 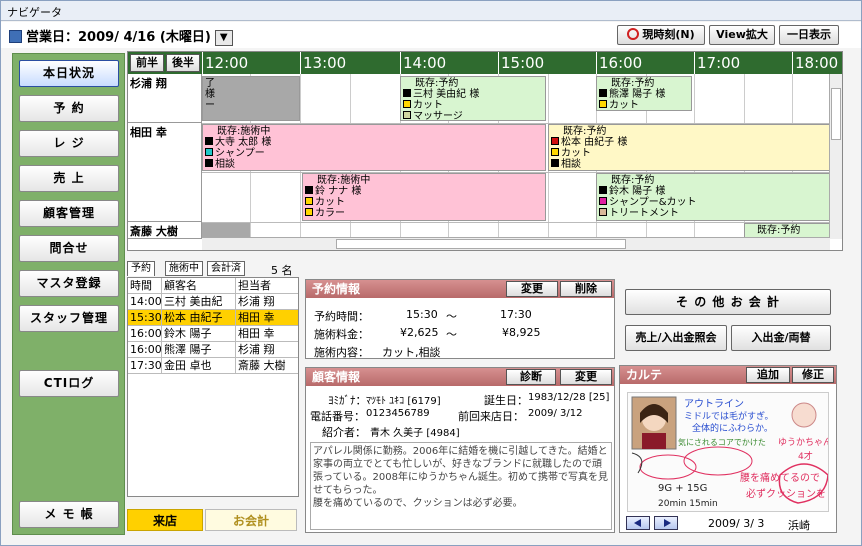 I want to click on hour-label: 14:00, so click(x=449, y=63).